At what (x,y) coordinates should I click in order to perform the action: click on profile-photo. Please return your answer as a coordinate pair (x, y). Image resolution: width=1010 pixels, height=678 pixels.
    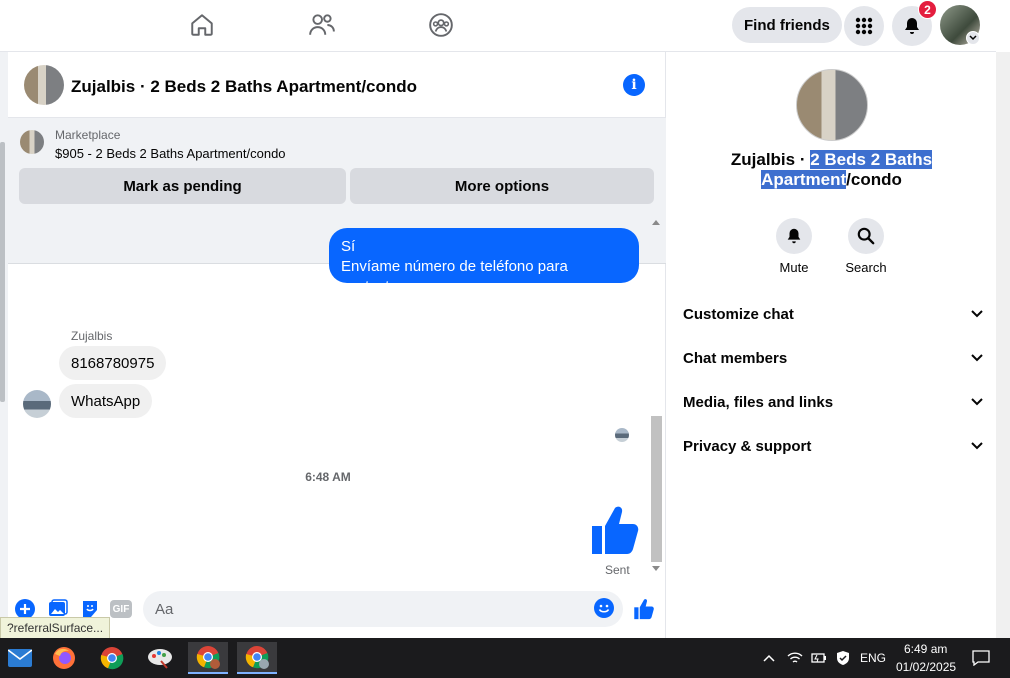
    Looking at the image, I should click on (832, 105).